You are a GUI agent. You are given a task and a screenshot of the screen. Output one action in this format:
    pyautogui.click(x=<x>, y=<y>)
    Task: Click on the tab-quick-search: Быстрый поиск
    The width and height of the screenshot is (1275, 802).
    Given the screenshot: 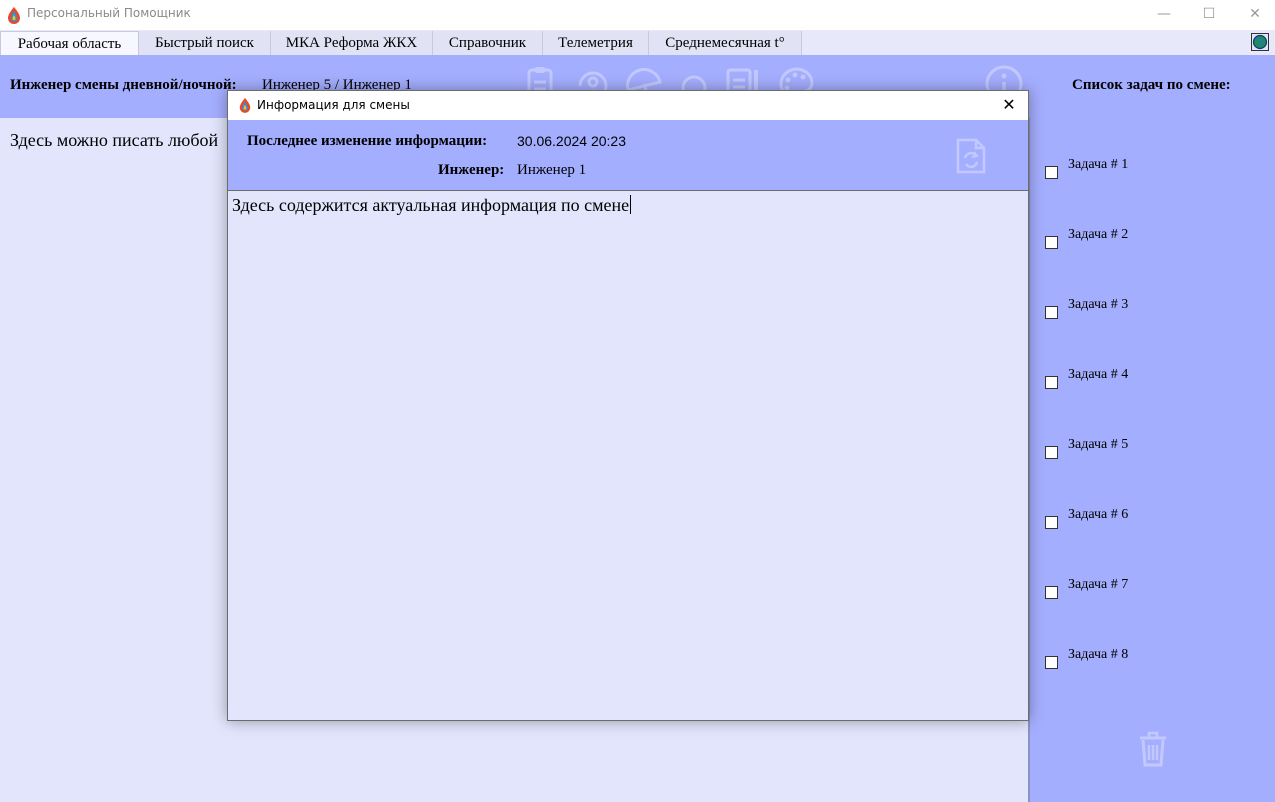 What is the action you would take?
    pyautogui.click(x=205, y=43)
    